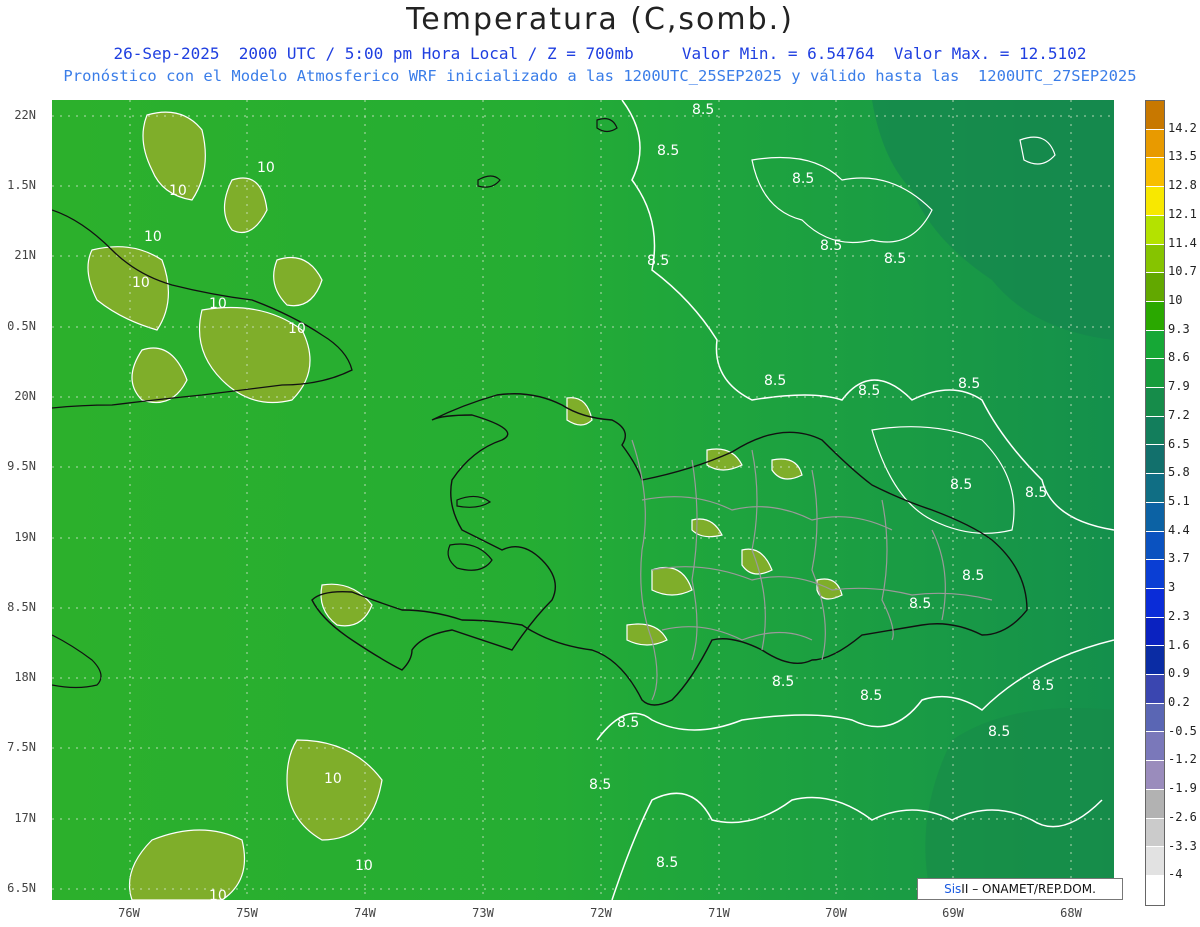 Image resolution: width=1200 pixels, height=927 pixels. Describe the element at coordinates (1020, 889) in the screenshot. I see `credit-box: SisII – ONAMET/REP.DOM.` at that location.